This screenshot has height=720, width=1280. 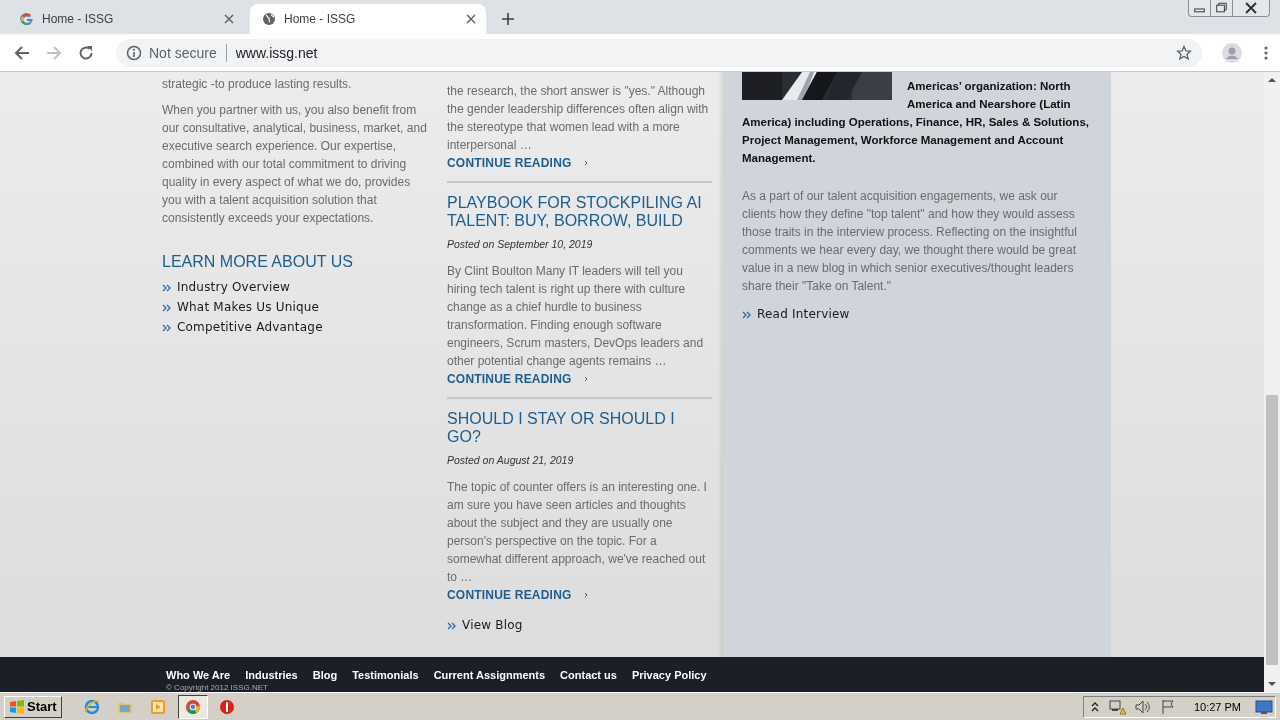 I want to click on body-paragraph: strategic -to produce lasting results., so click(x=257, y=84).